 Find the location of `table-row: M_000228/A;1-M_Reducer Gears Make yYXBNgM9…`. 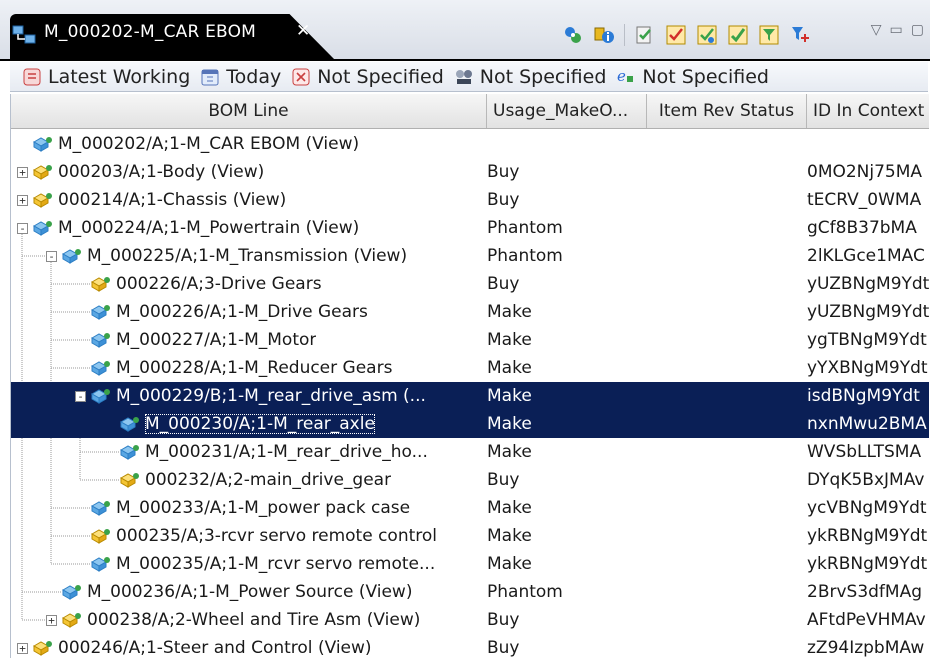

table-row: M_000228/A;1-M_Reducer Gears Make yYXBNgM9… is located at coordinates (470, 368).